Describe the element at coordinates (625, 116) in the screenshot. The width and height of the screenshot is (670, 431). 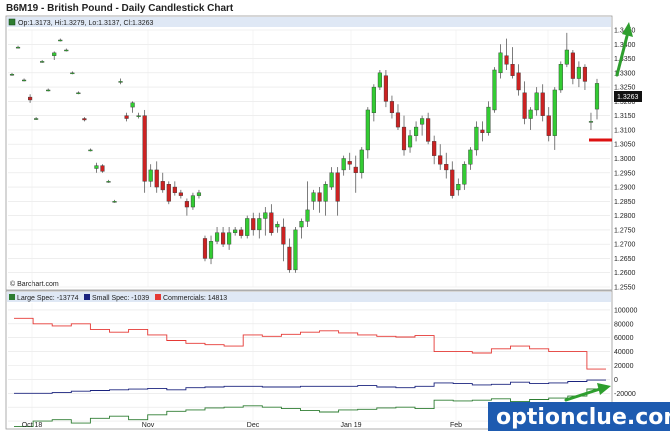
I see `price-tick-label: 1.3150` at that location.